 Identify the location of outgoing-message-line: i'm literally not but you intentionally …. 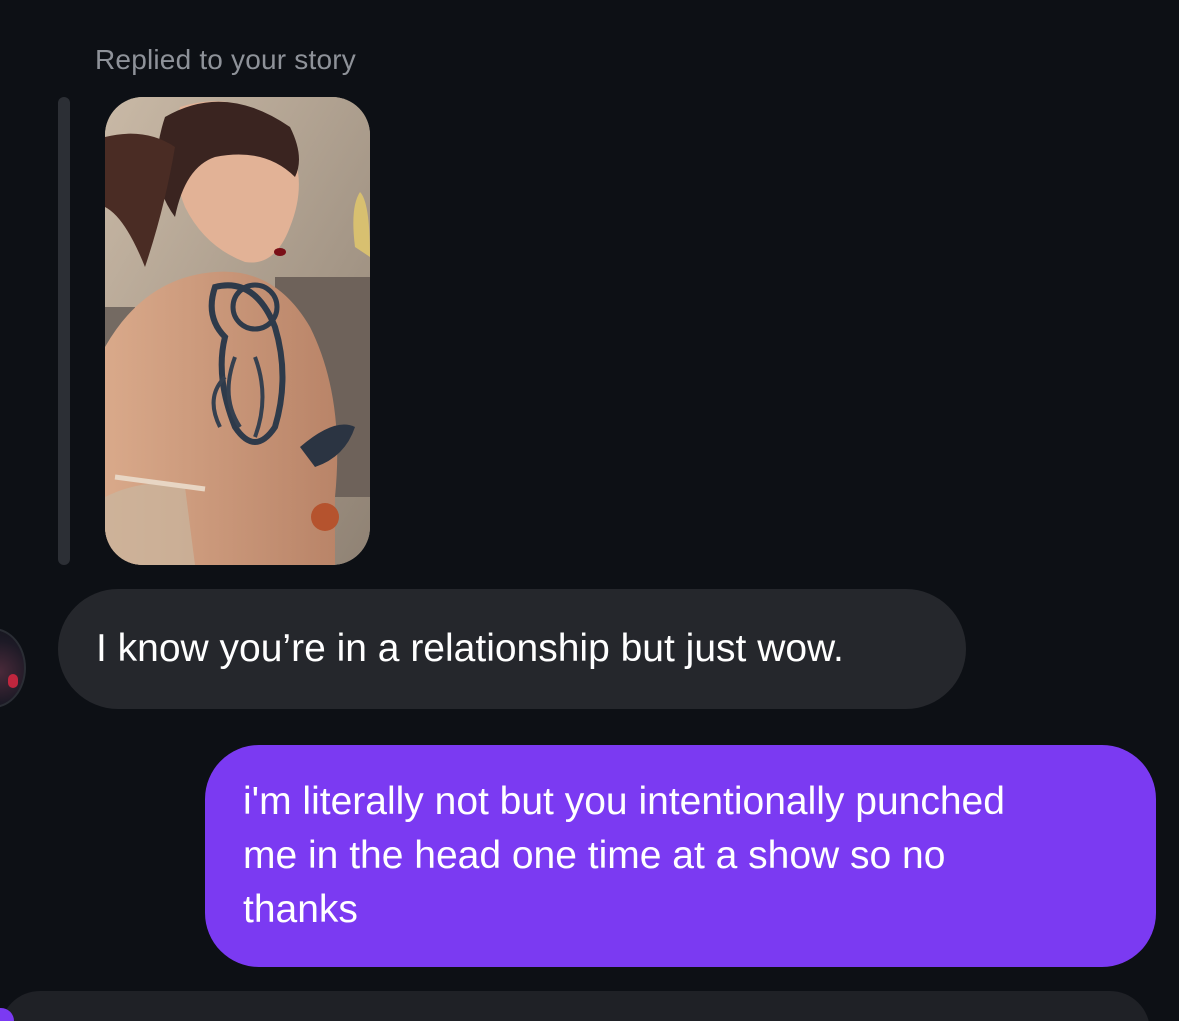
(624, 801).